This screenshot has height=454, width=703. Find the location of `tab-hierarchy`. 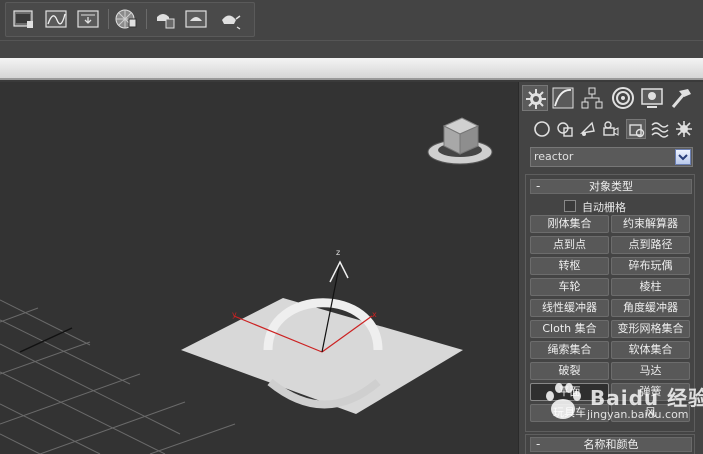

tab-hierarchy is located at coordinates (592, 98).